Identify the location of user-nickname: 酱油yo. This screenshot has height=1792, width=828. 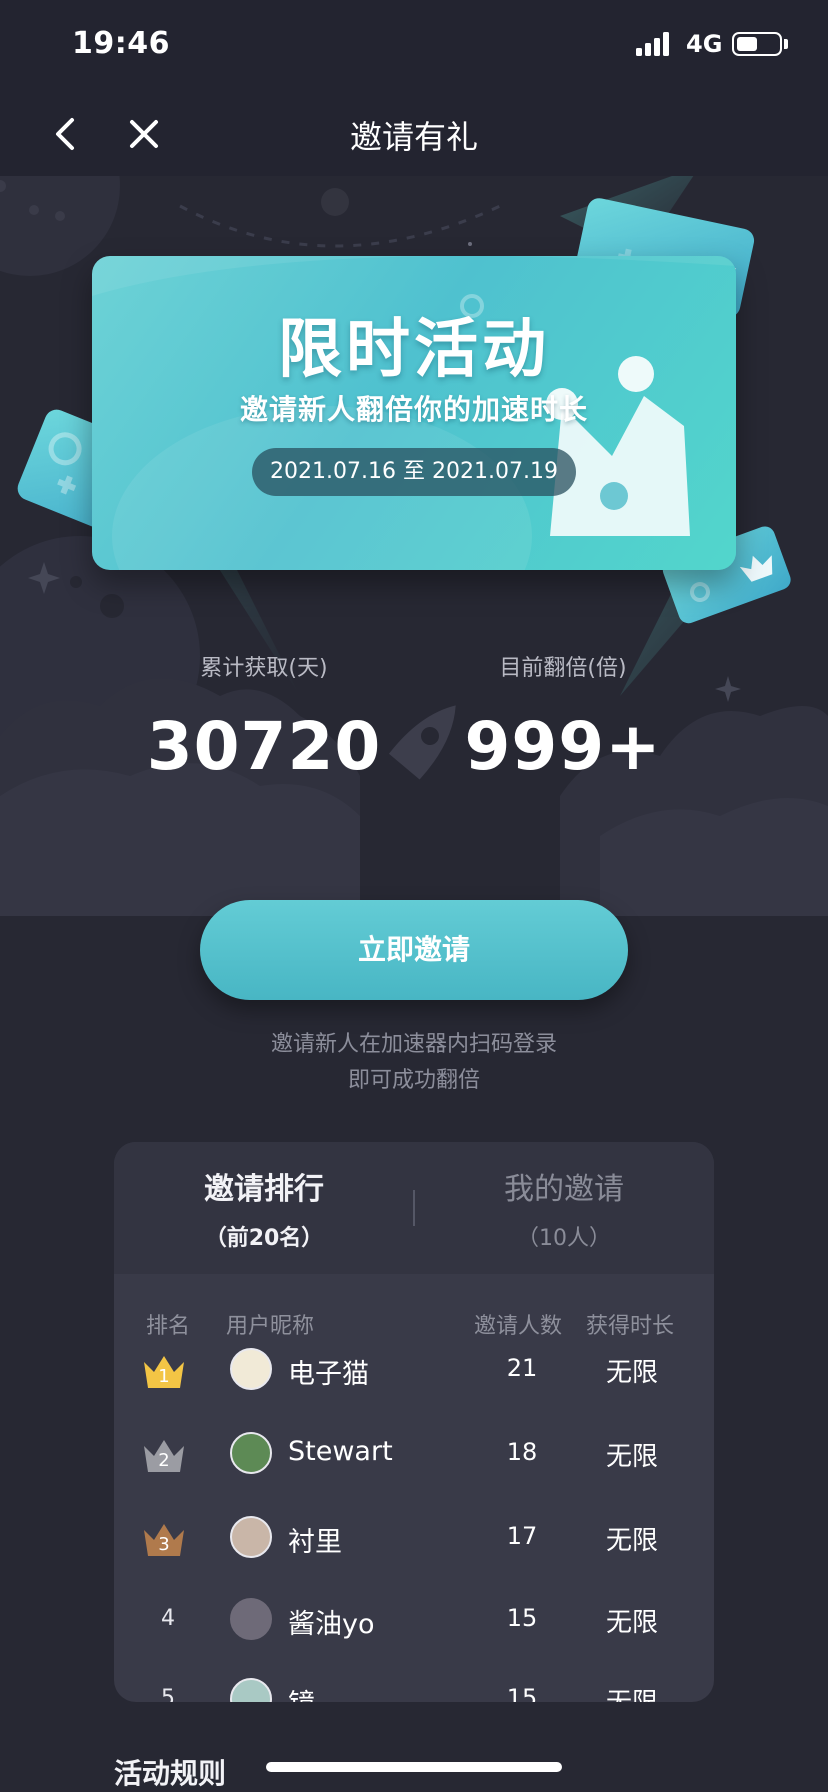
(331, 1624).